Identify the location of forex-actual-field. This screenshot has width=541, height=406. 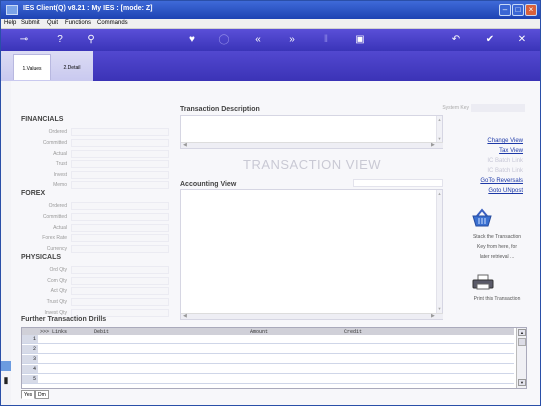
(120, 228).